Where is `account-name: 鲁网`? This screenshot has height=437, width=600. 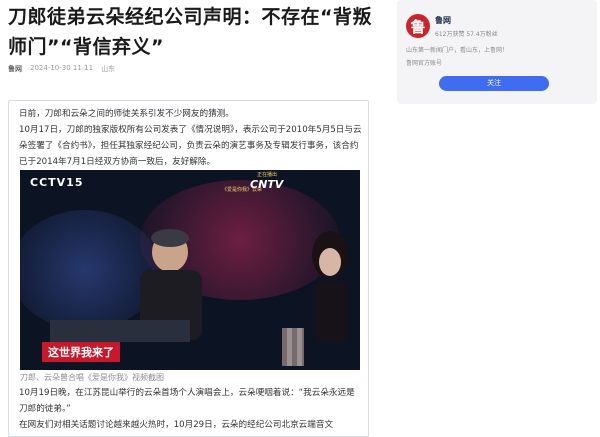 account-name: 鲁网 is located at coordinates (443, 20).